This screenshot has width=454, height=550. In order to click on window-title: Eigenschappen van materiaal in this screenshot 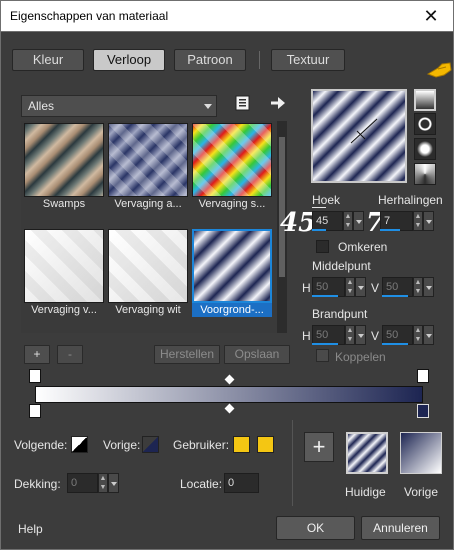, I will do `click(89, 16)`.